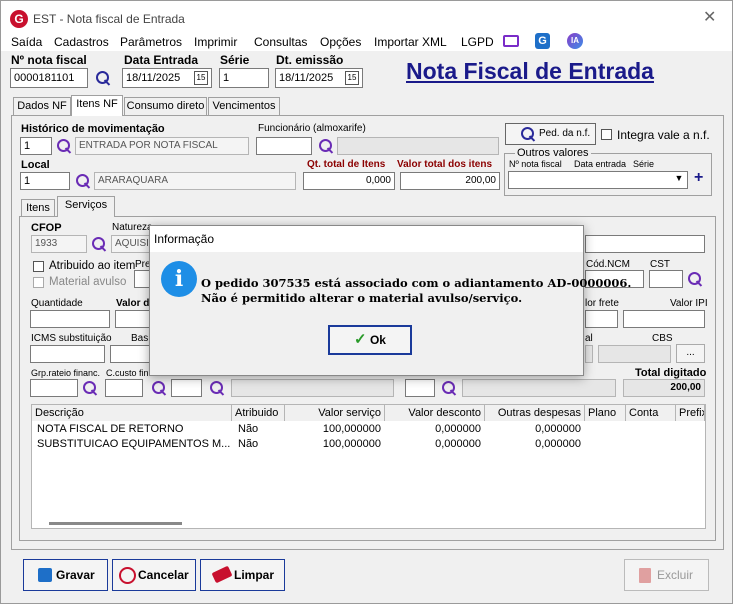  I want to click on col-valor-servico: Valor serviço, so click(335, 413).